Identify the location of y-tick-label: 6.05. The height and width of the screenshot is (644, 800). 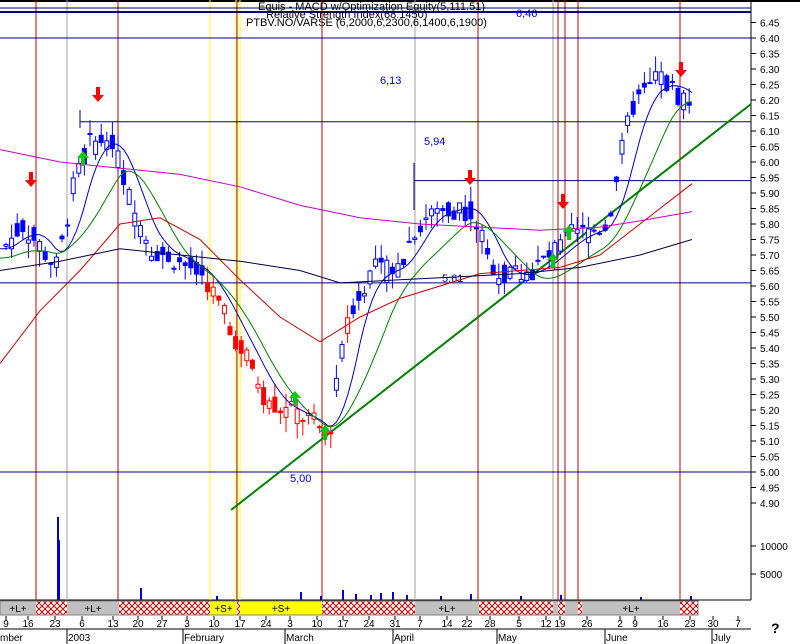
(770, 148).